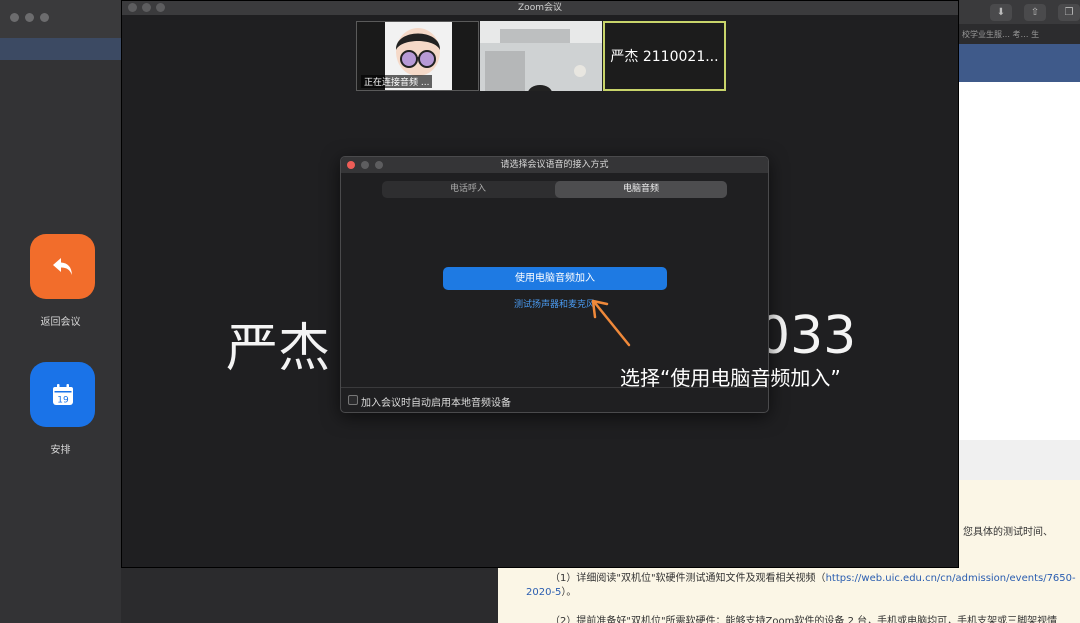 This screenshot has height=623, width=1080. What do you see at coordinates (365, 165) in the screenshot?
I see `dialog-minimize-dot` at bounding box center [365, 165].